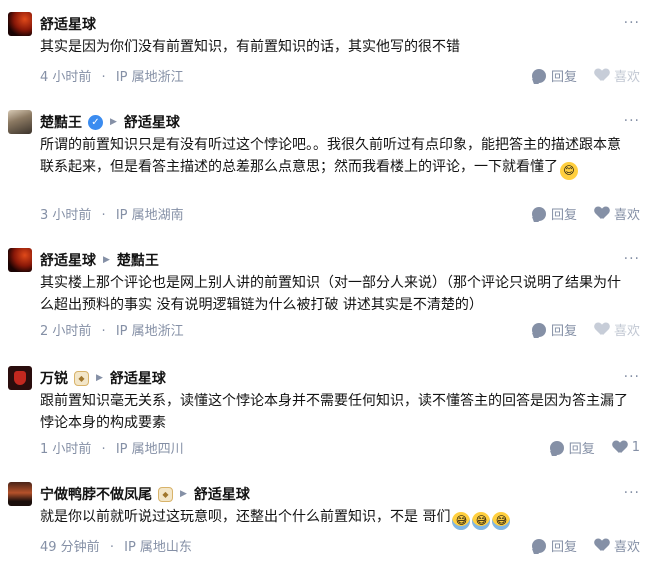  Describe the element at coordinates (112, 77) in the screenshot. I see `comment-meta: 4 小时前 · IP 属地浙江` at that location.